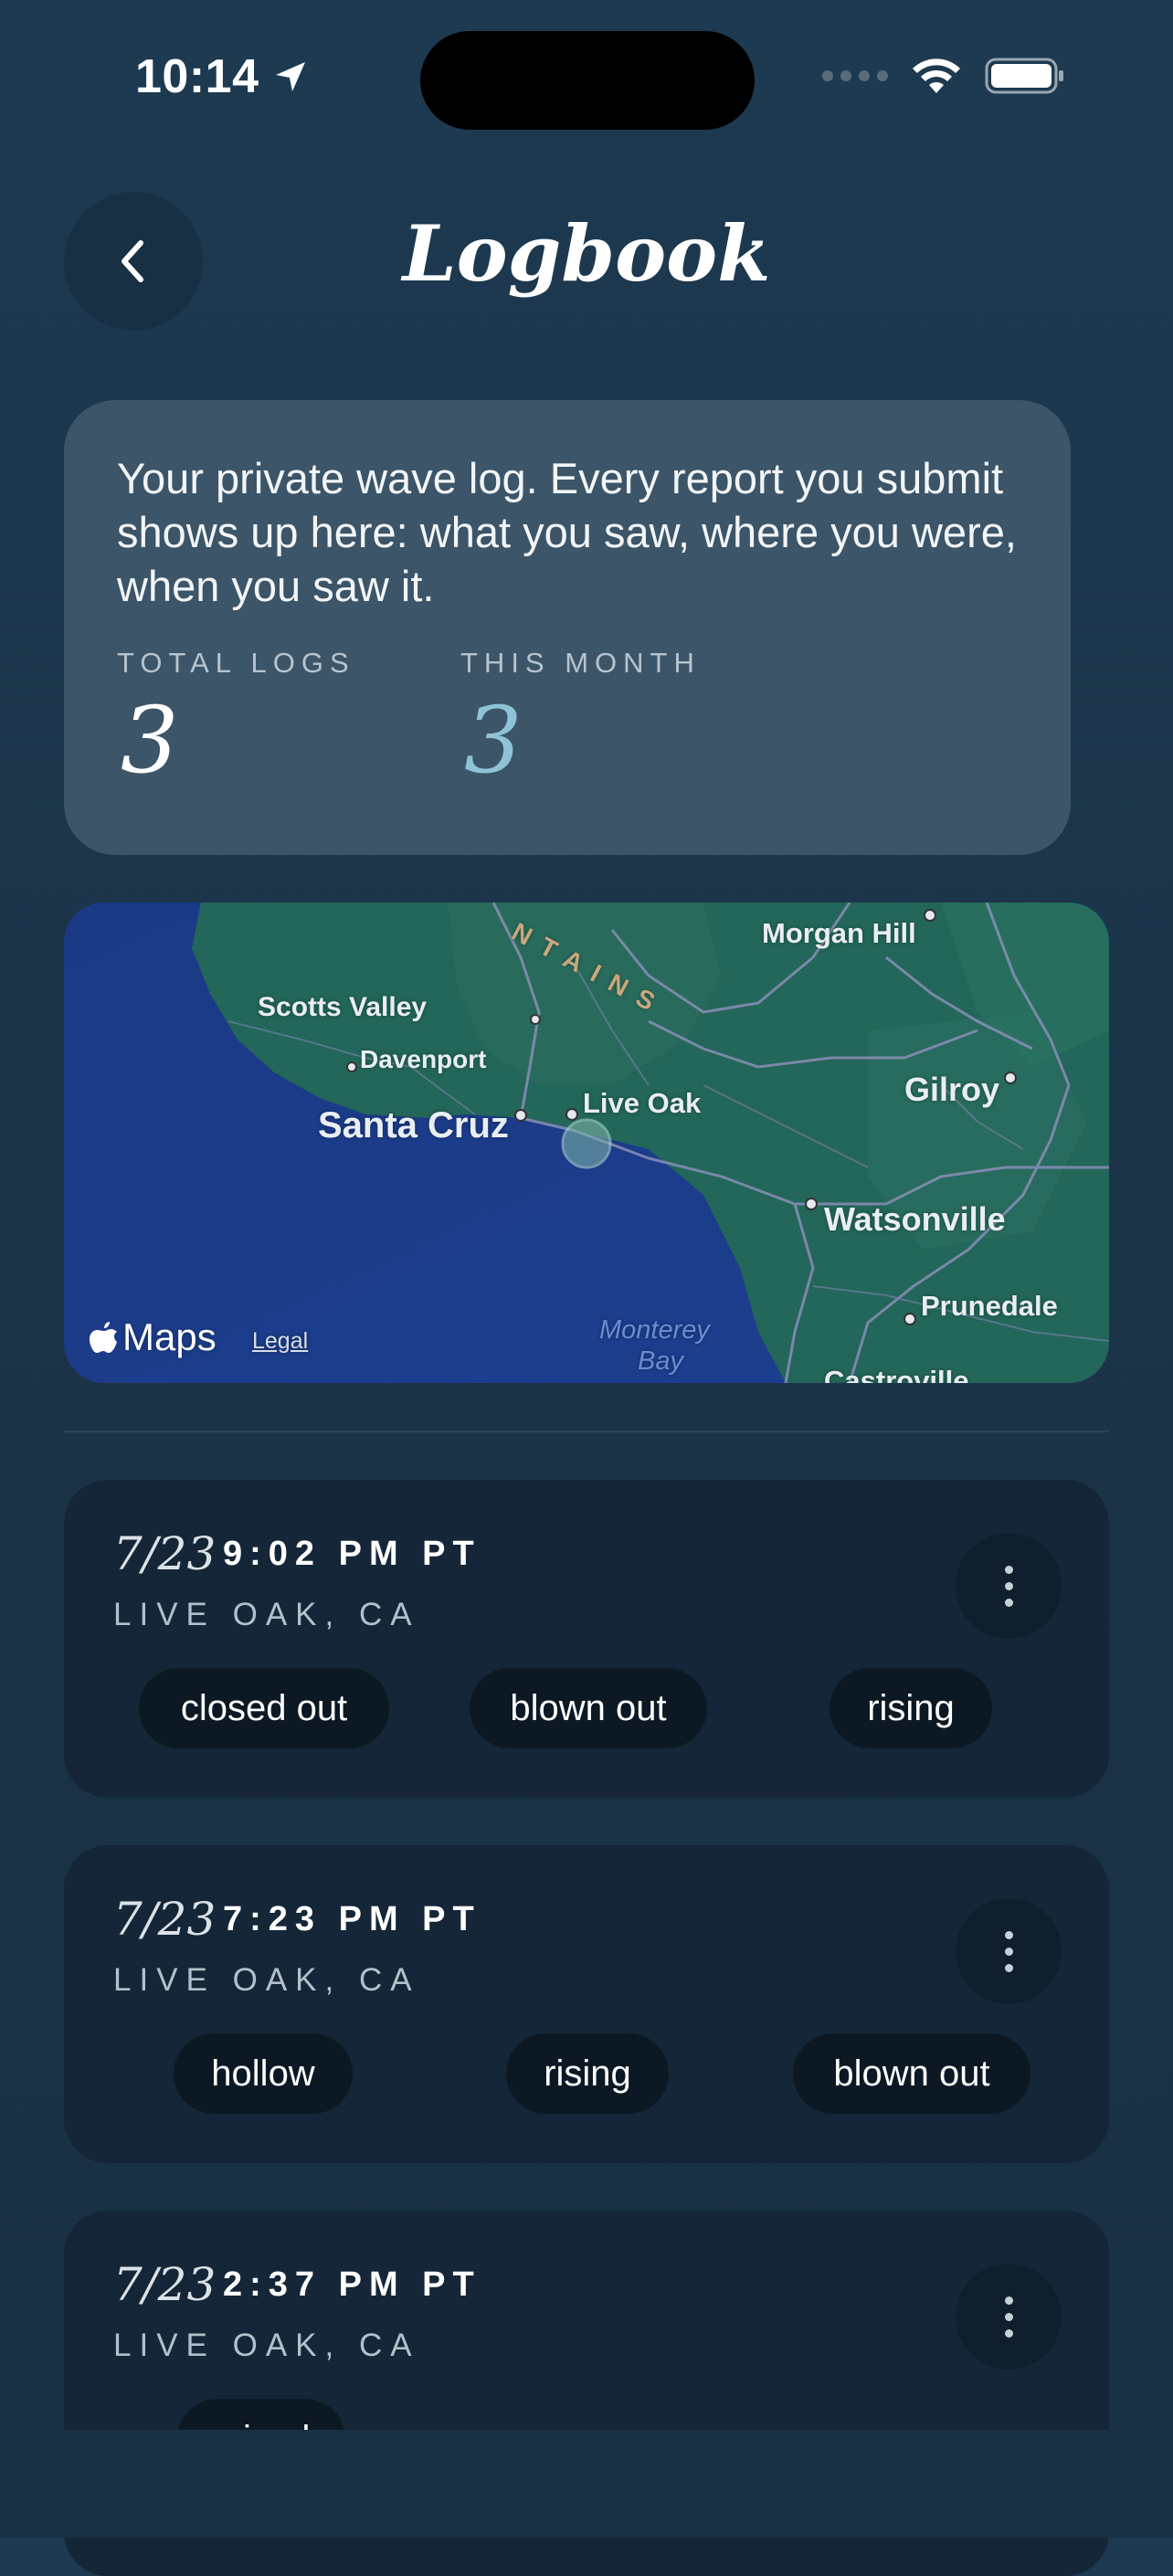 Image resolution: width=1173 pixels, height=2576 pixels. Describe the element at coordinates (280, 1341) in the screenshot. I see `legal-link: Legal` at that location.